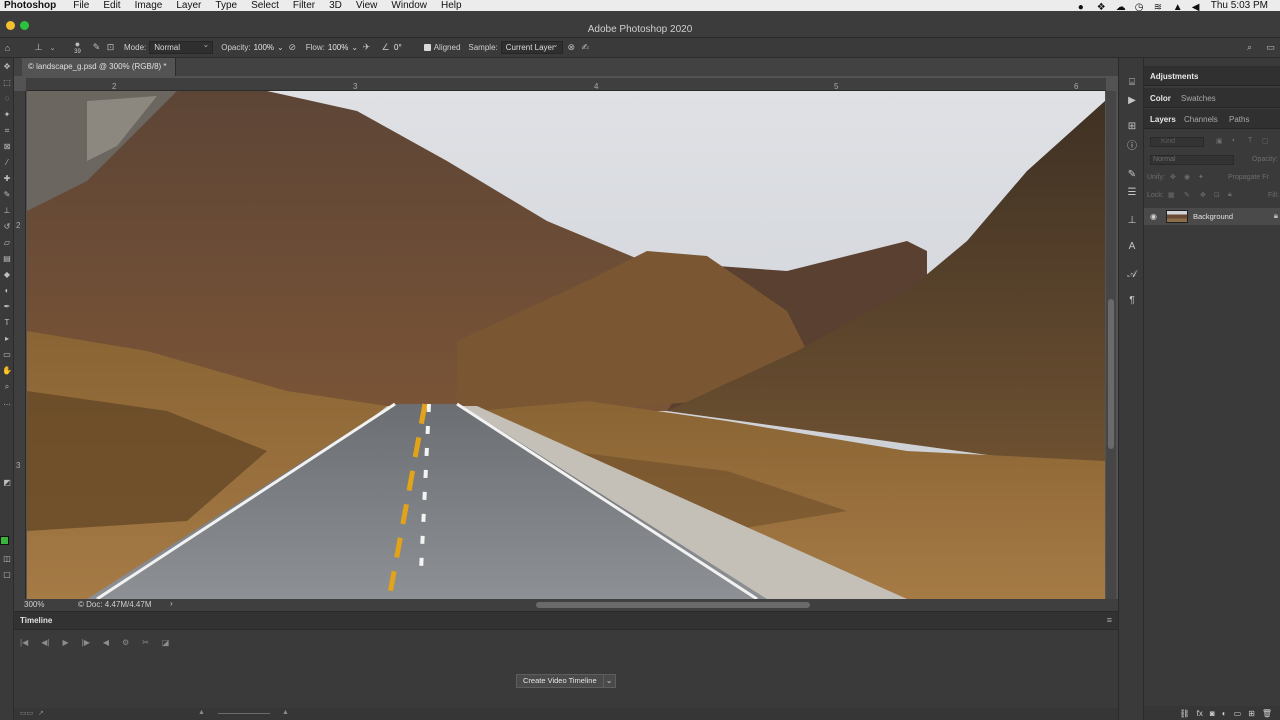 The image size is (1280, 720). What do you see at coordinates (609, 681) in the screenshot?
I see `create-timeline-dropdown-icon: ⌄` at bounding box center [609, 681].